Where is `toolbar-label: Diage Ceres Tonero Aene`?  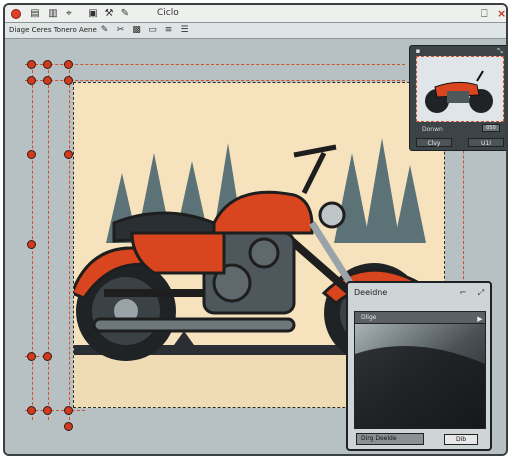 toolbar-label: Diage Ceres Tonero Aene is located at coordinates (53, 30).